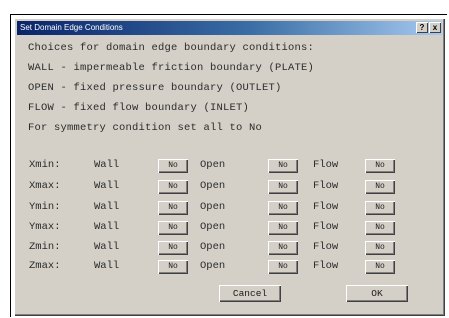  What do you see at coordinates (45, 266) in the screenshot?
I see `axis-label: Zmax:` at bounding box center [45, 266].